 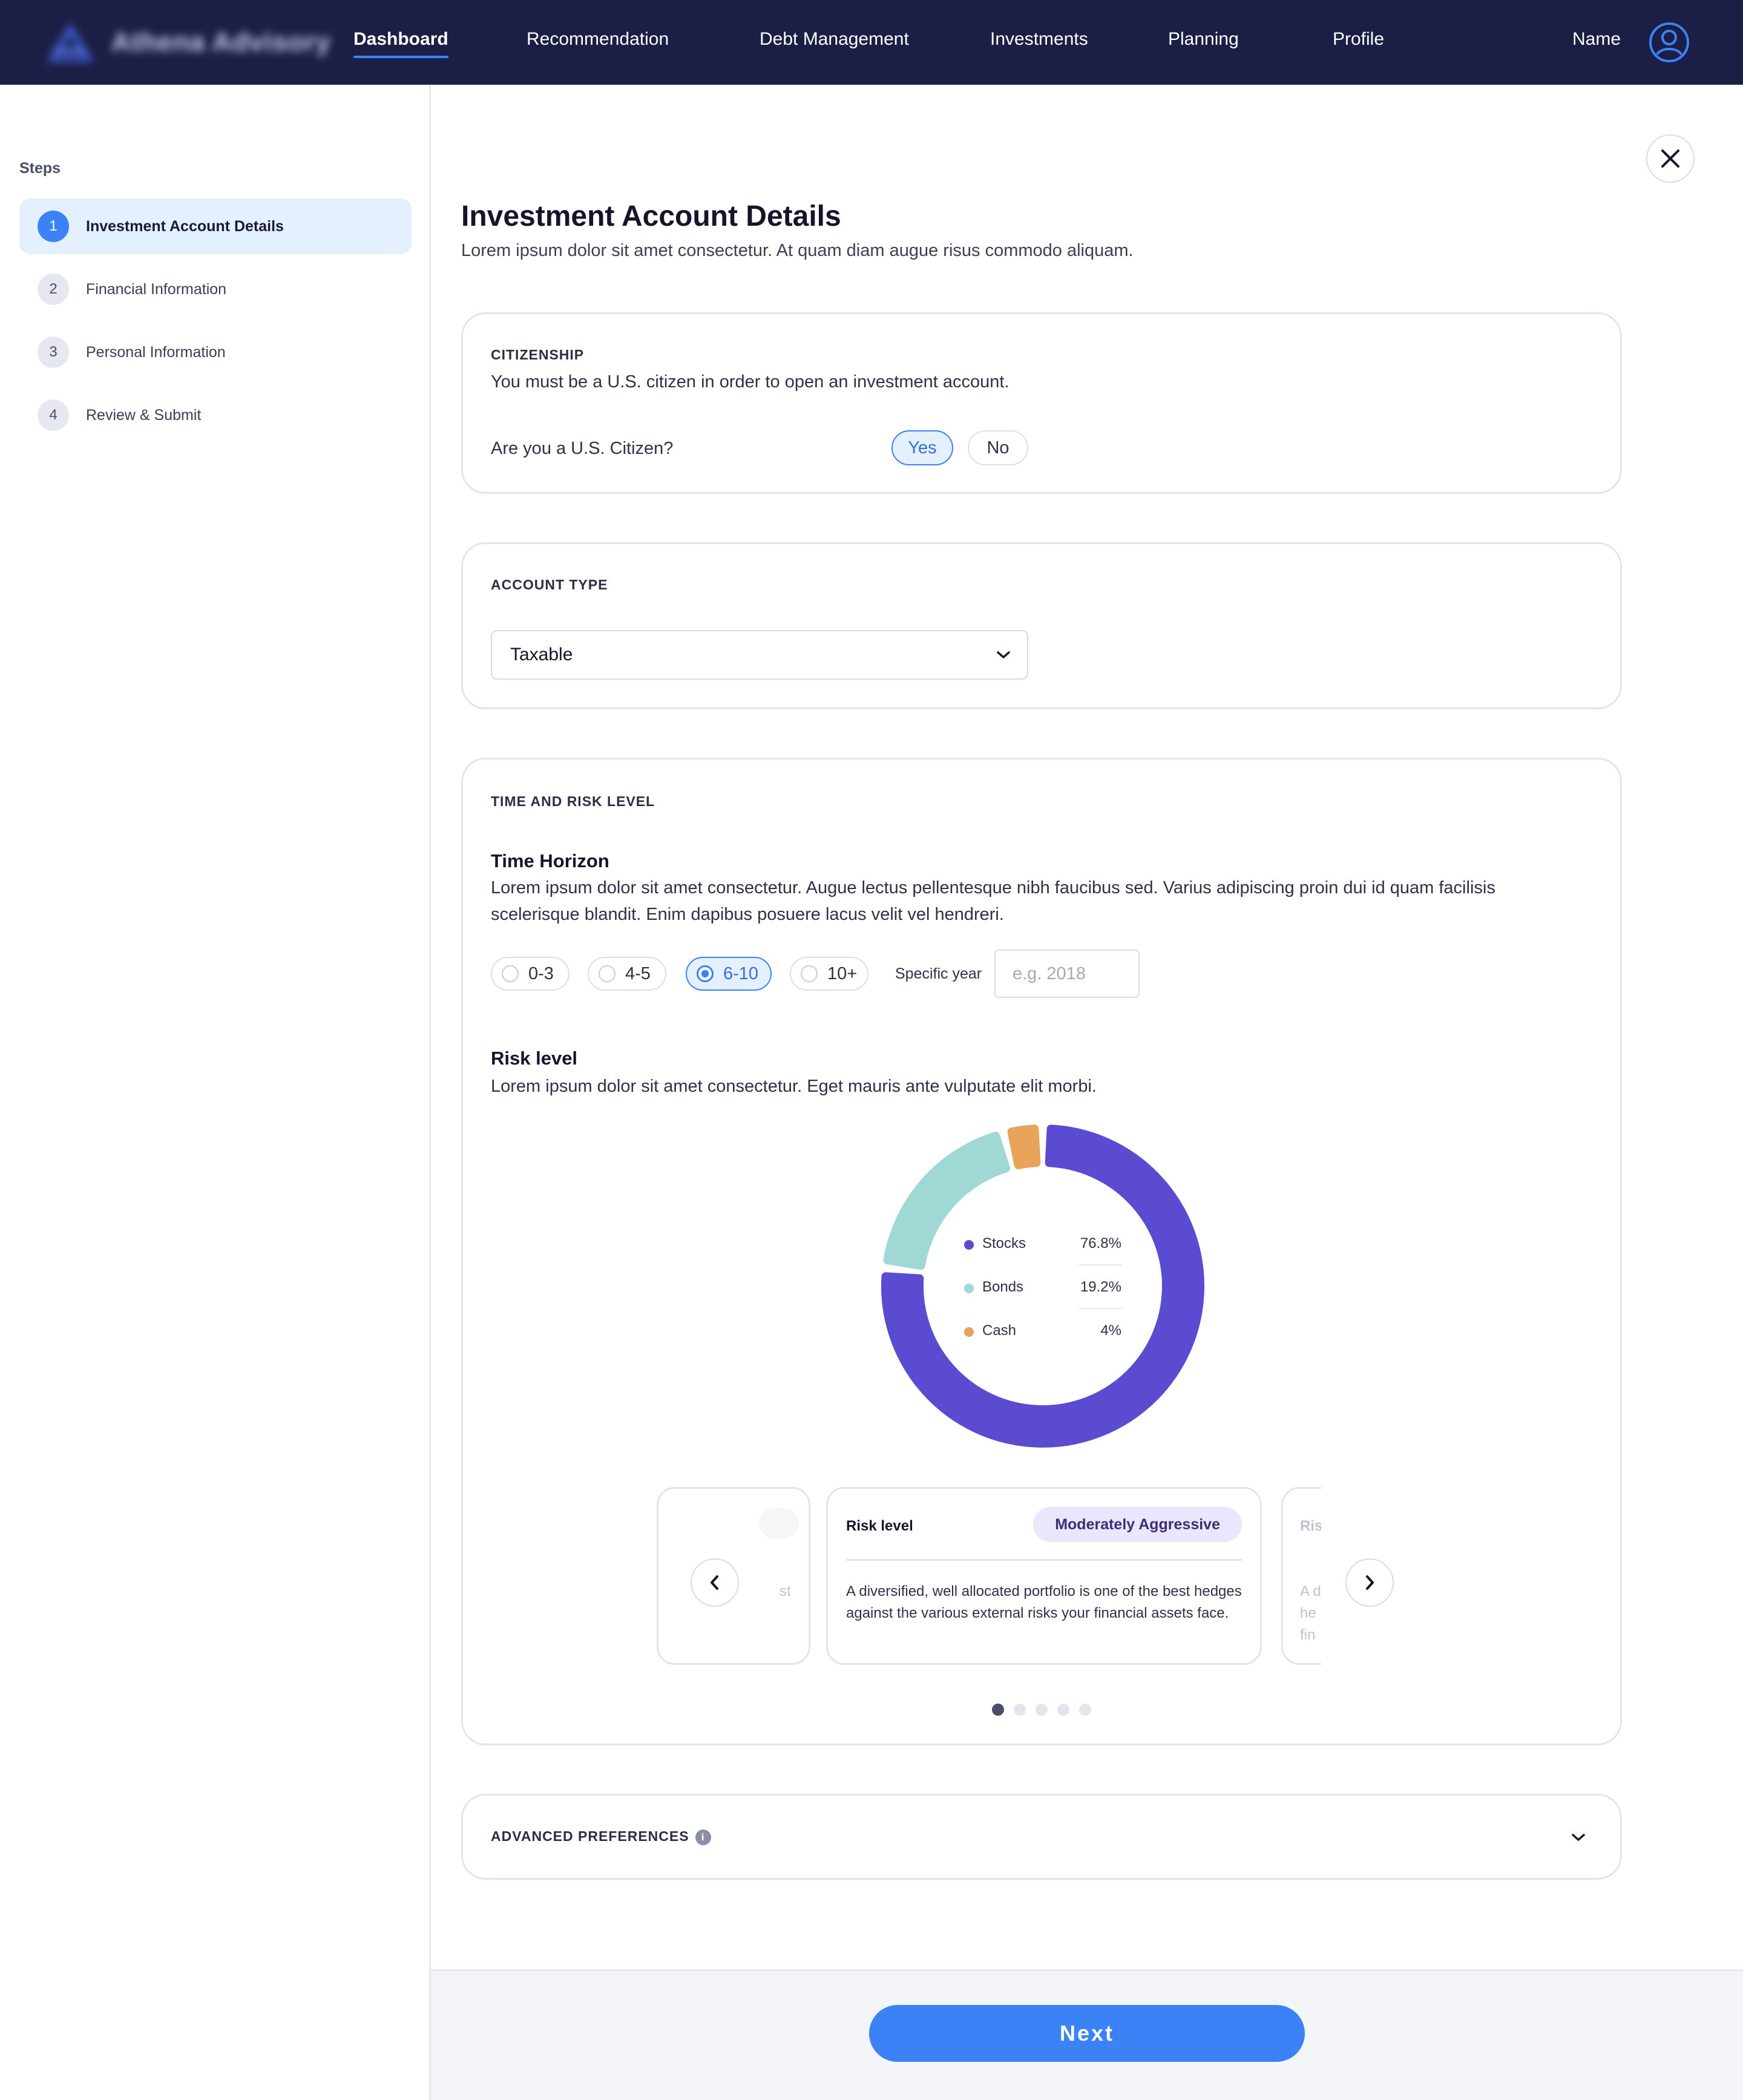 I want to click on close-button, so click(x=1670, y=158).